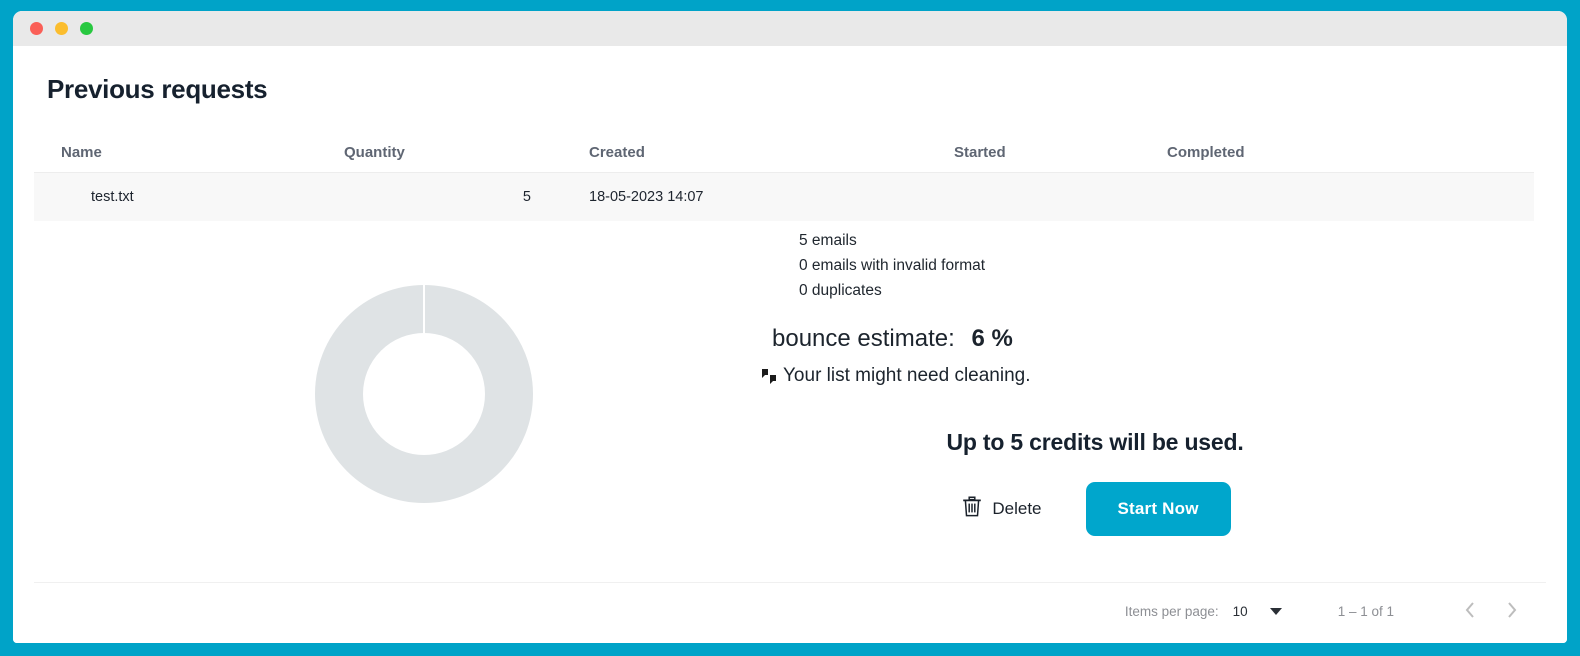  I want to click on items-per-page-value: 10, so click(1240, 611).